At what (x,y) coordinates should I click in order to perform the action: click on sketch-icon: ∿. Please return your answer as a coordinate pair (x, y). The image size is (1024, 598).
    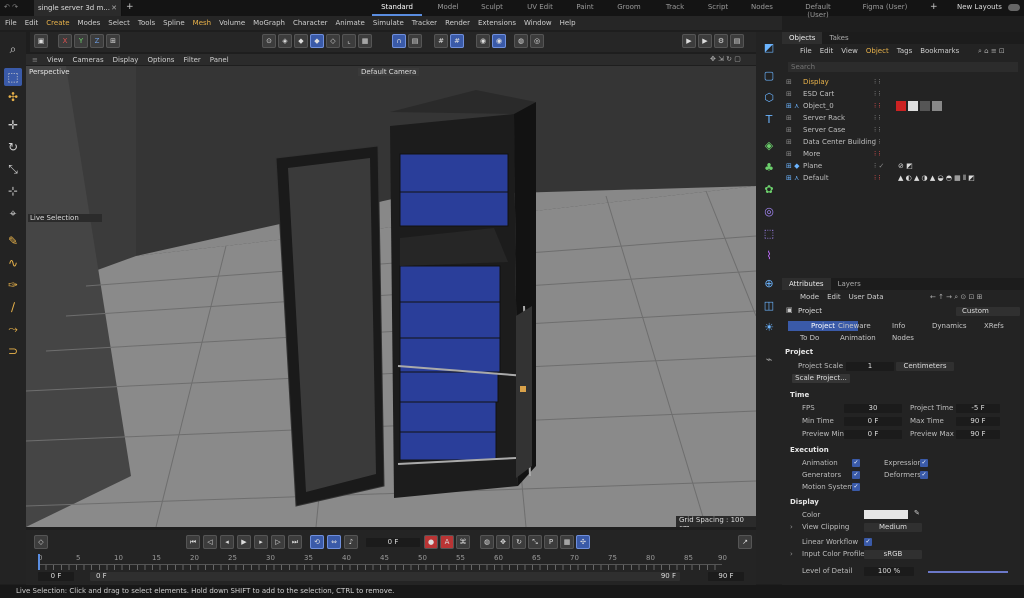
    Looking at the image, I should click on (13, 263).